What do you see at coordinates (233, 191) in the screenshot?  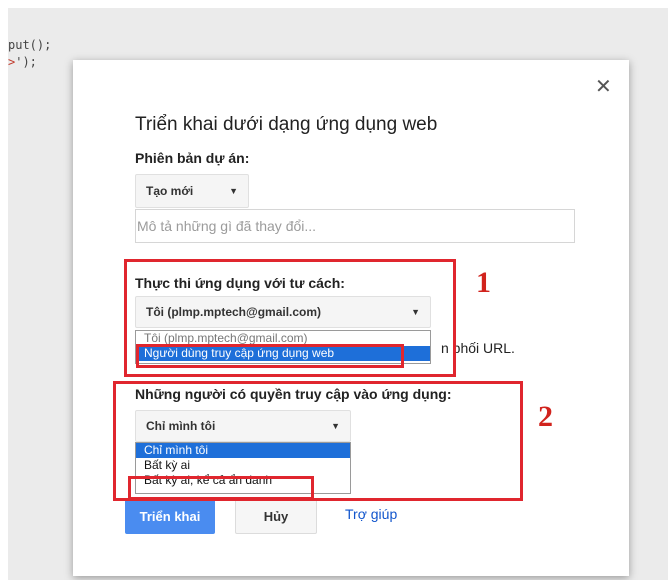 I see `chevron-down-icon: ▼` at bounding box center [233, 191].